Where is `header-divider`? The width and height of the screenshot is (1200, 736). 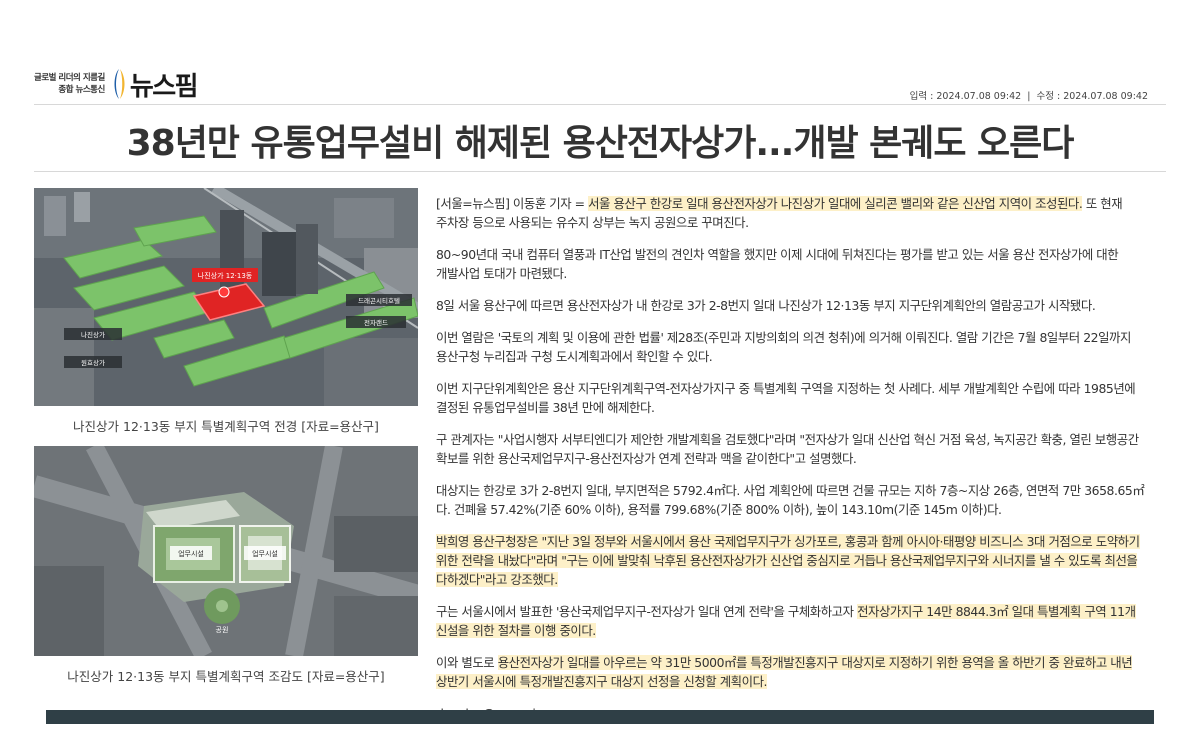
header-divider is located at coordinates (600, 104).